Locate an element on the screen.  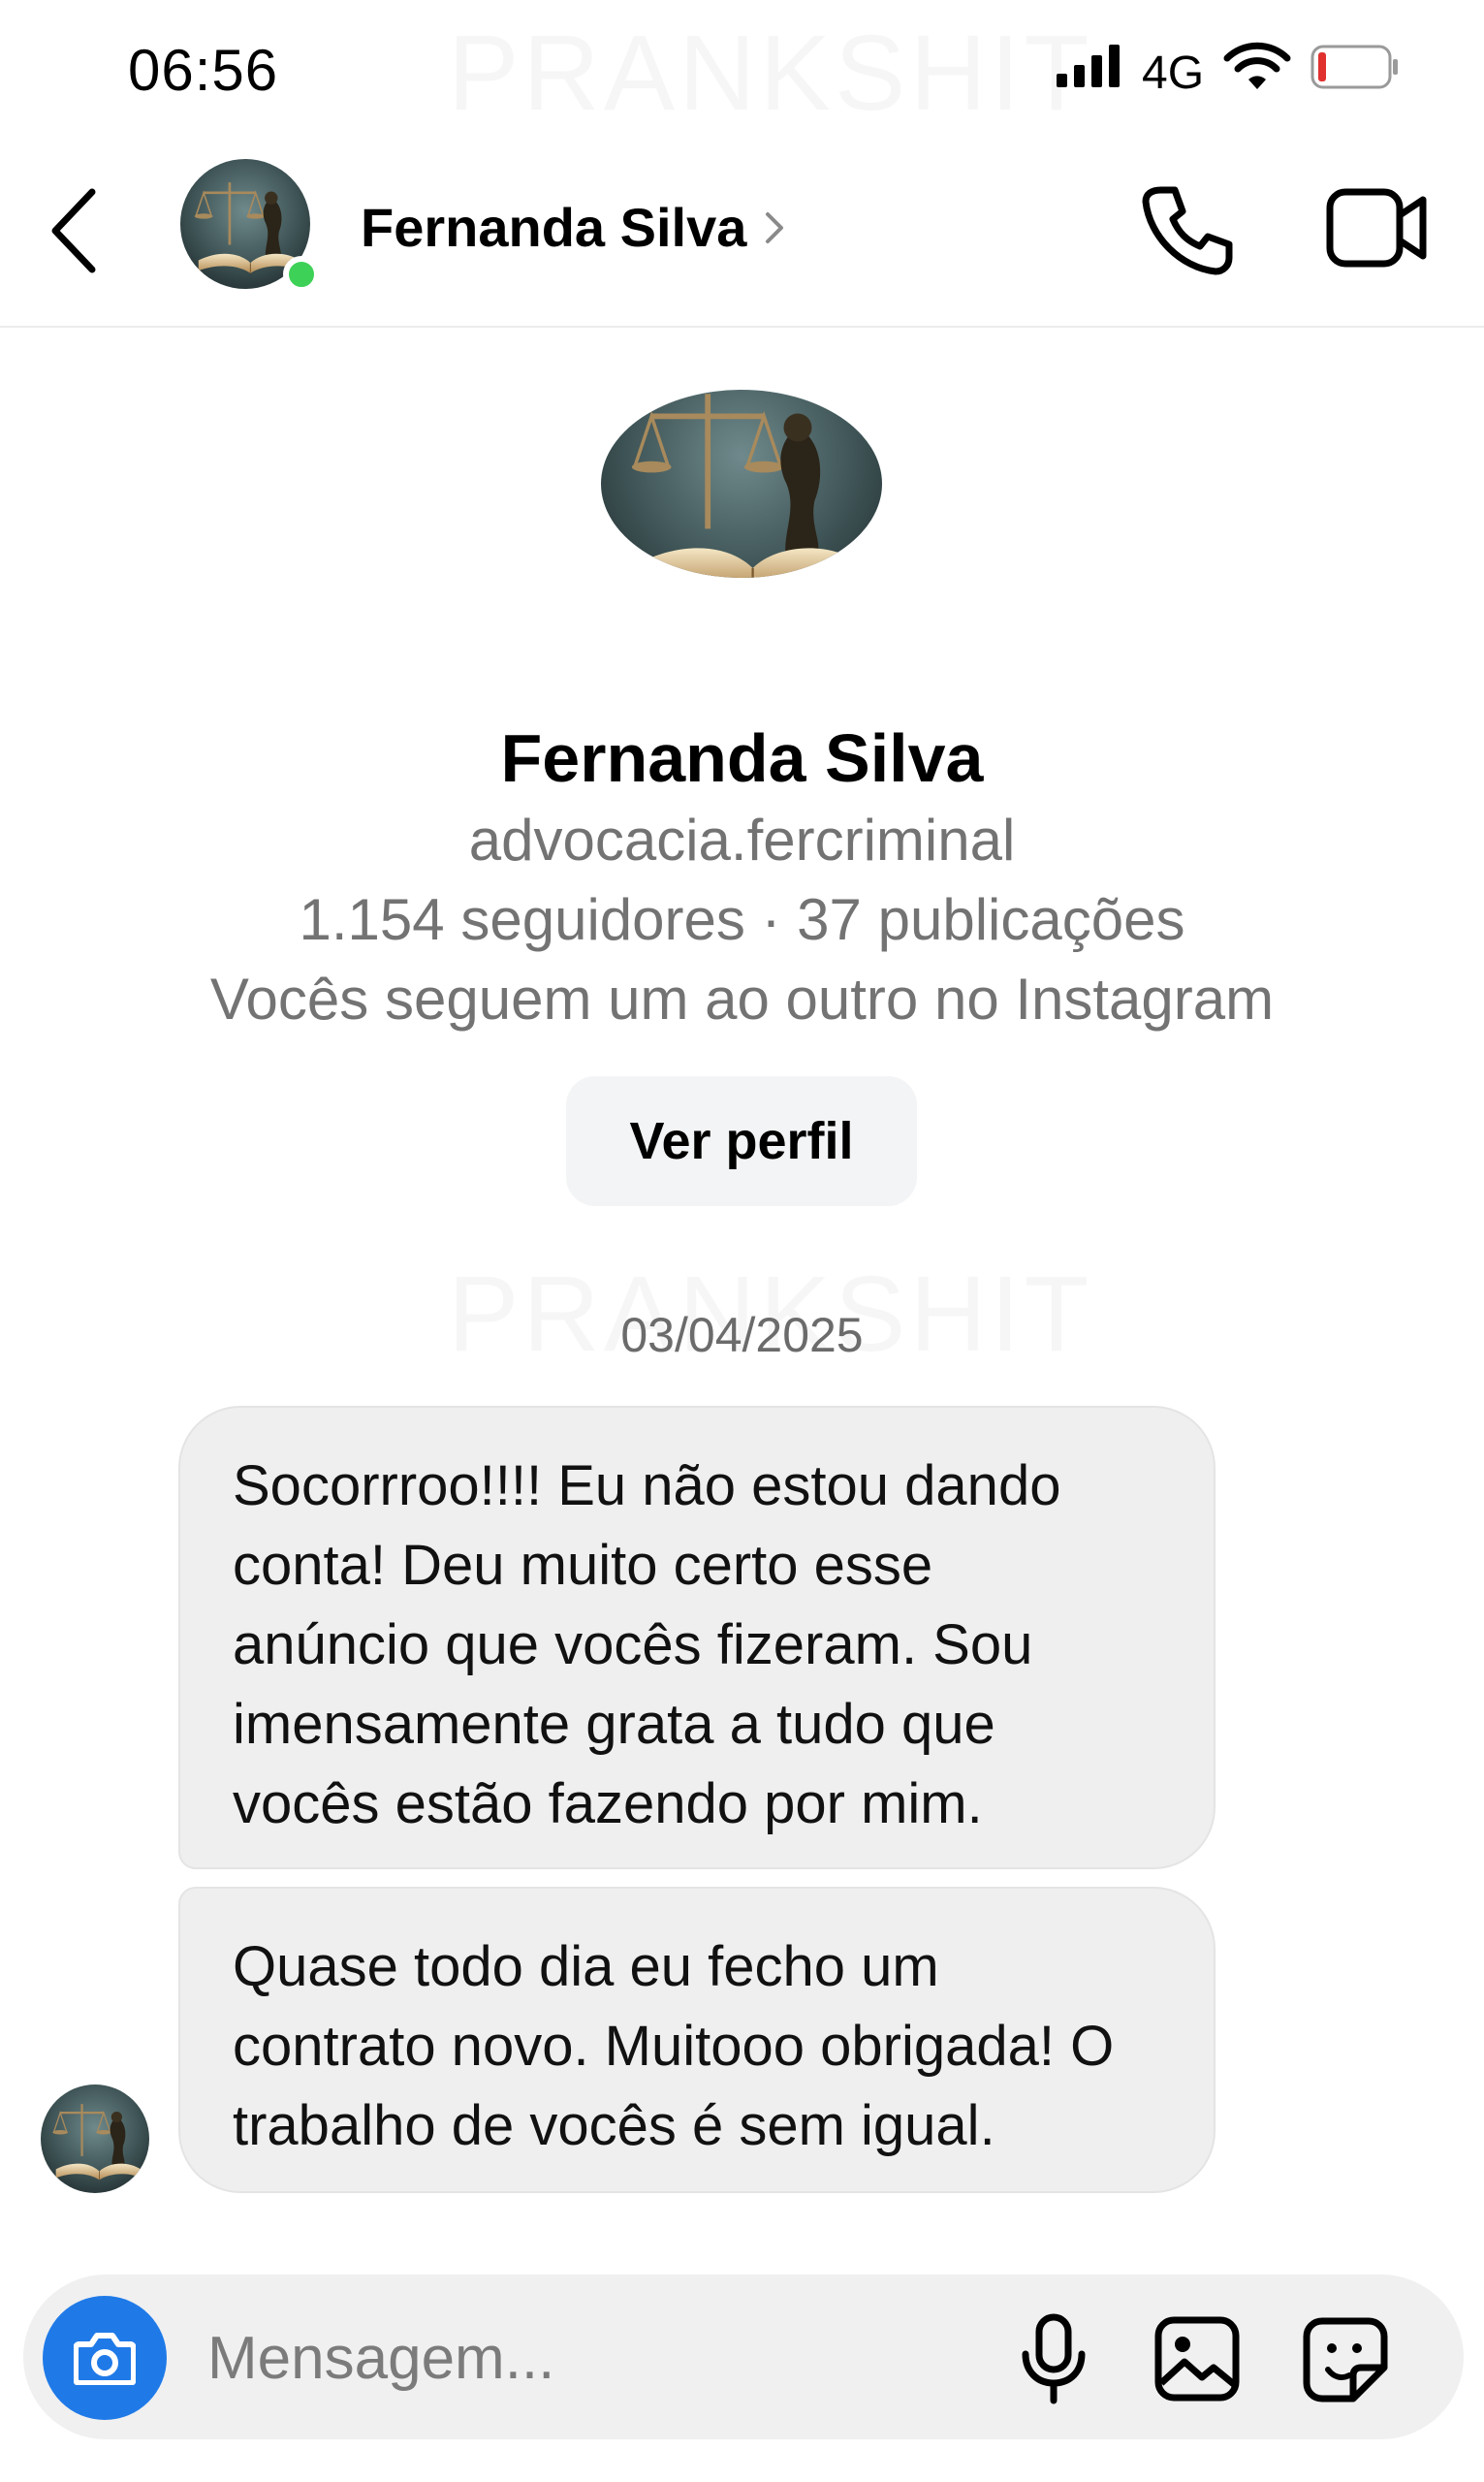
chat-header: Fernanda Silva is located at coordinates (742, 236).